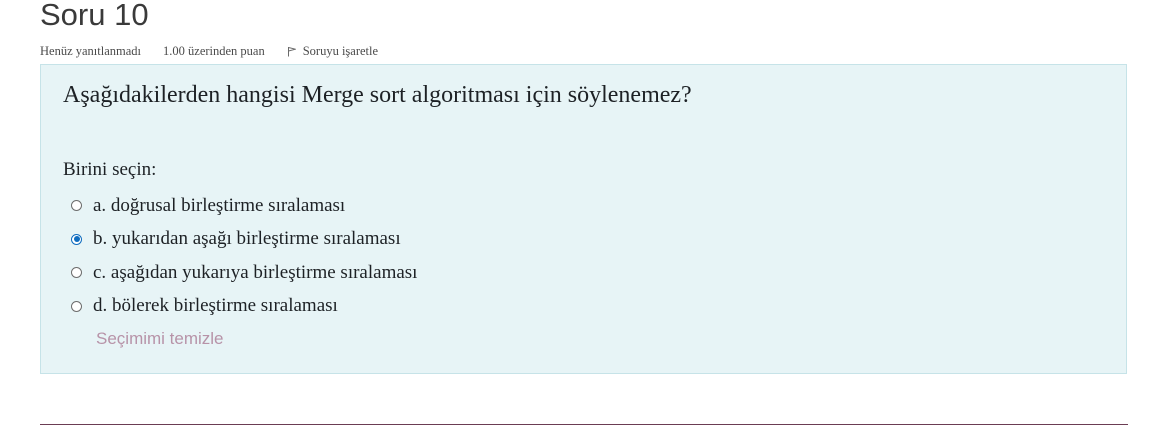 The image size is (1150, 435). What do you see at coordinates (219, 205) in the screenshot?
I see `answer-label-a: a. doğrusal birleştirme sıralaması` at bounding box center [219, 205].